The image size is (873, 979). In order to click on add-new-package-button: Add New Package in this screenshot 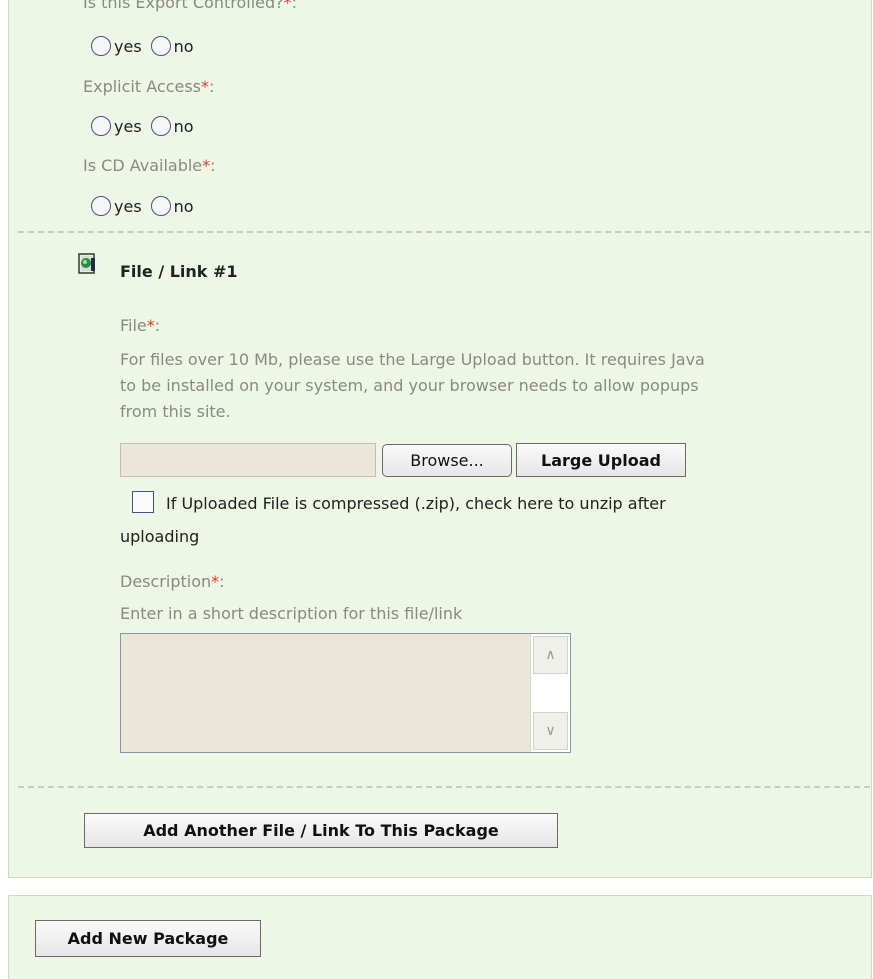, I will do `click(148, 938)`.